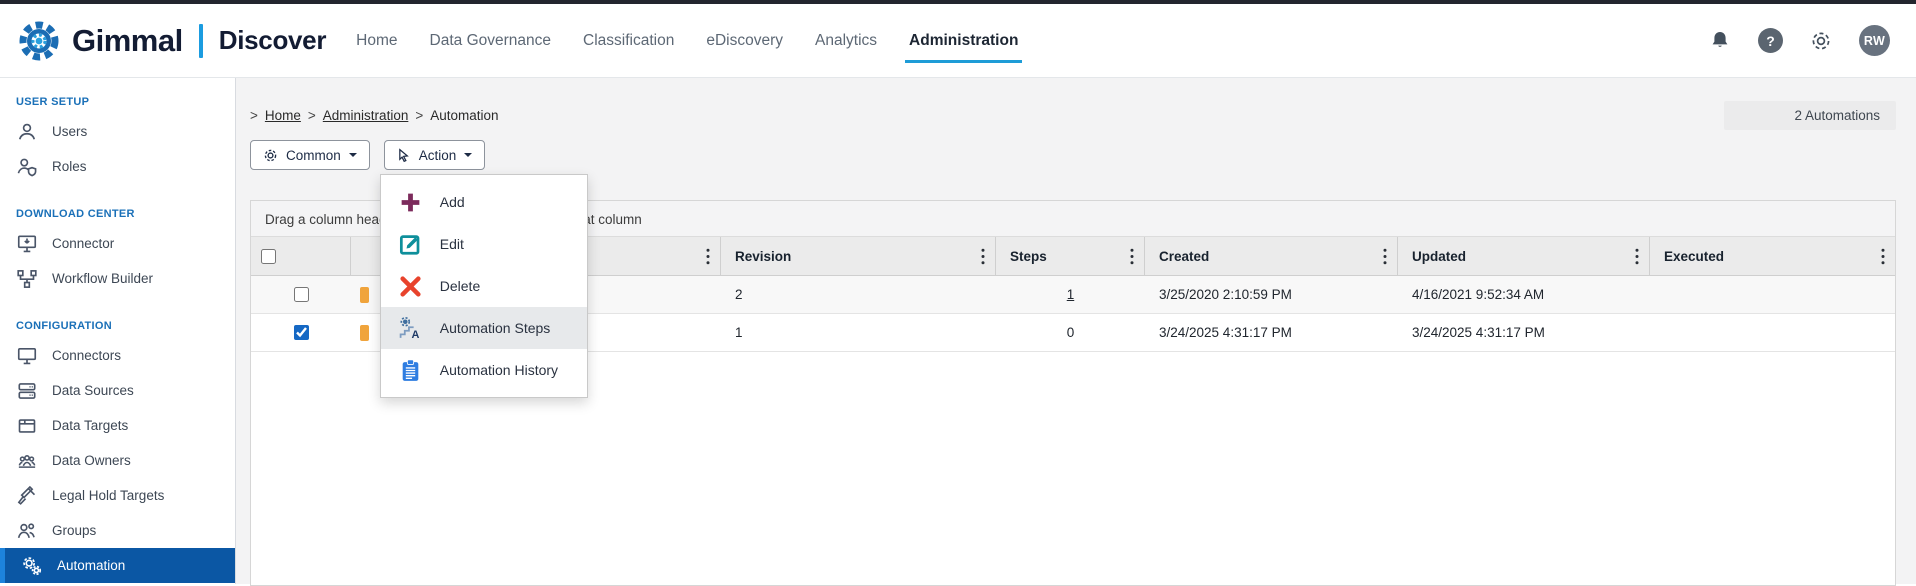 Image resolution: width=1916 pixels, height=586 pixels. What do you see at coordinates (27, 461) in the screenshot?
I see `people-icon` at bounding box center [27, 461].